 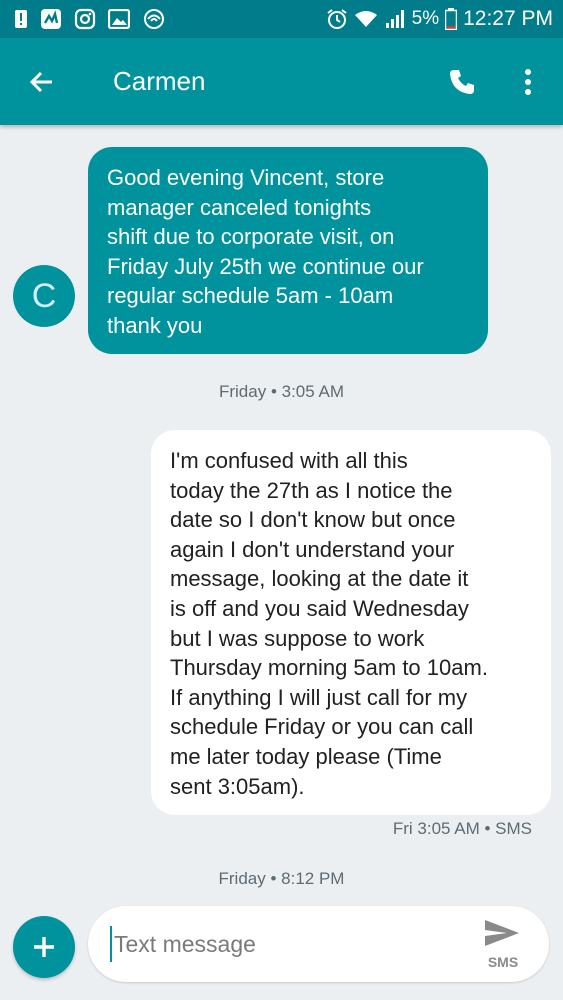 I want to click on message-input, so click(x=280, y=944).